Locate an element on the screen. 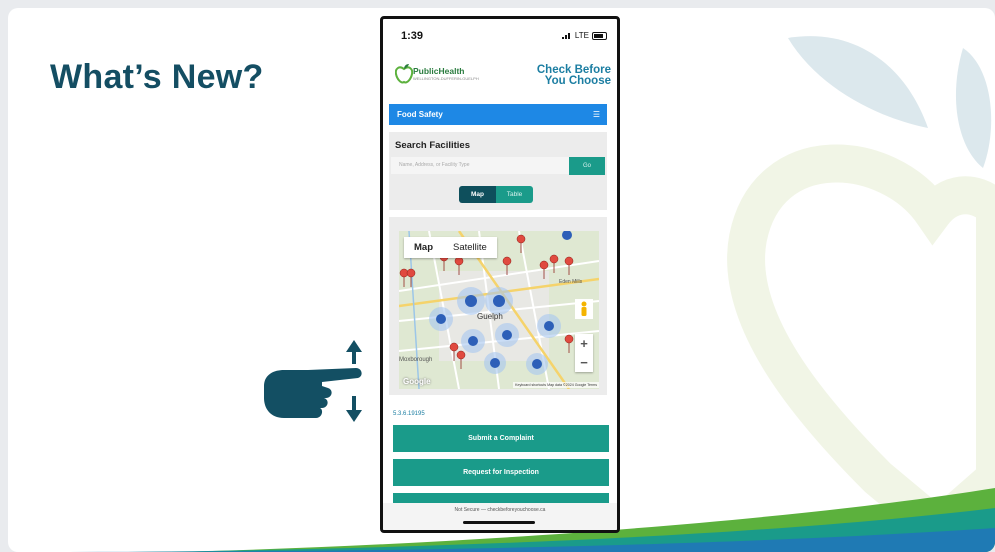 The height and width of the screenshot is (552, 995). map-city-label: Guelph is located at coordinates (490, 316).